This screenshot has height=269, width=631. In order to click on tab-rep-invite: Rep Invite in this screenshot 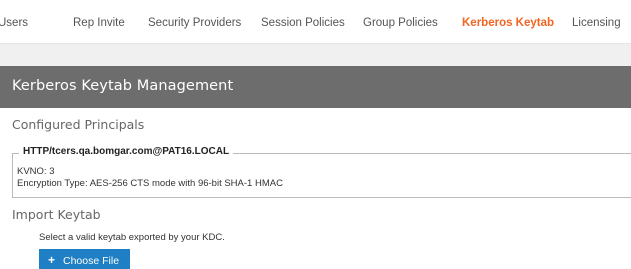, I will do `click(99, 23)`.